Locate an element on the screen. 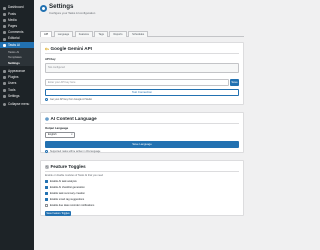  calendar-icon is located at coordinates (4, 39).